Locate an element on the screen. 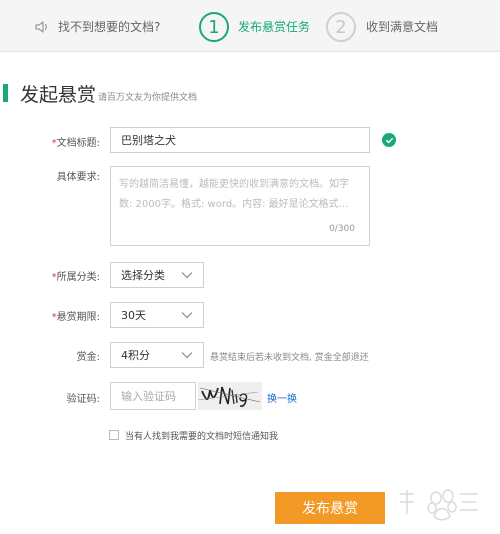 The image size is (500, 534). baidu-watermark-logo is located at coordinates (439, 505).